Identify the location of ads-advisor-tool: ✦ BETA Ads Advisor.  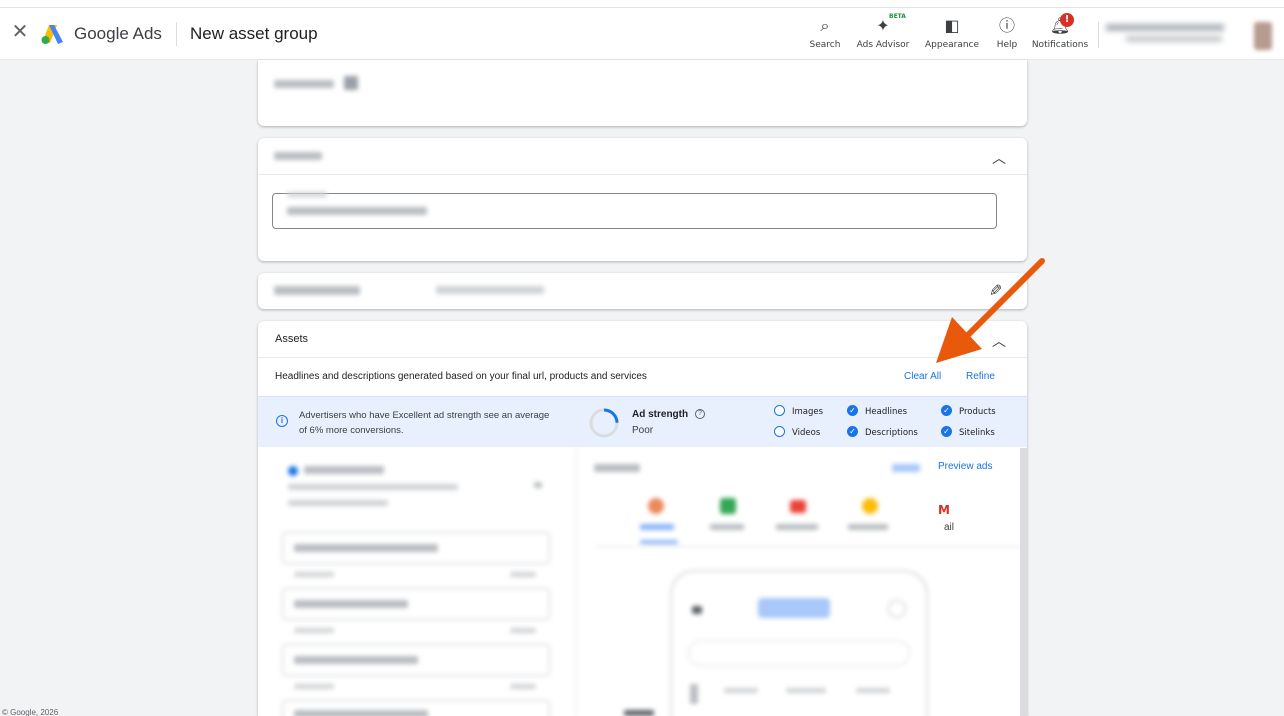
(883, 31).